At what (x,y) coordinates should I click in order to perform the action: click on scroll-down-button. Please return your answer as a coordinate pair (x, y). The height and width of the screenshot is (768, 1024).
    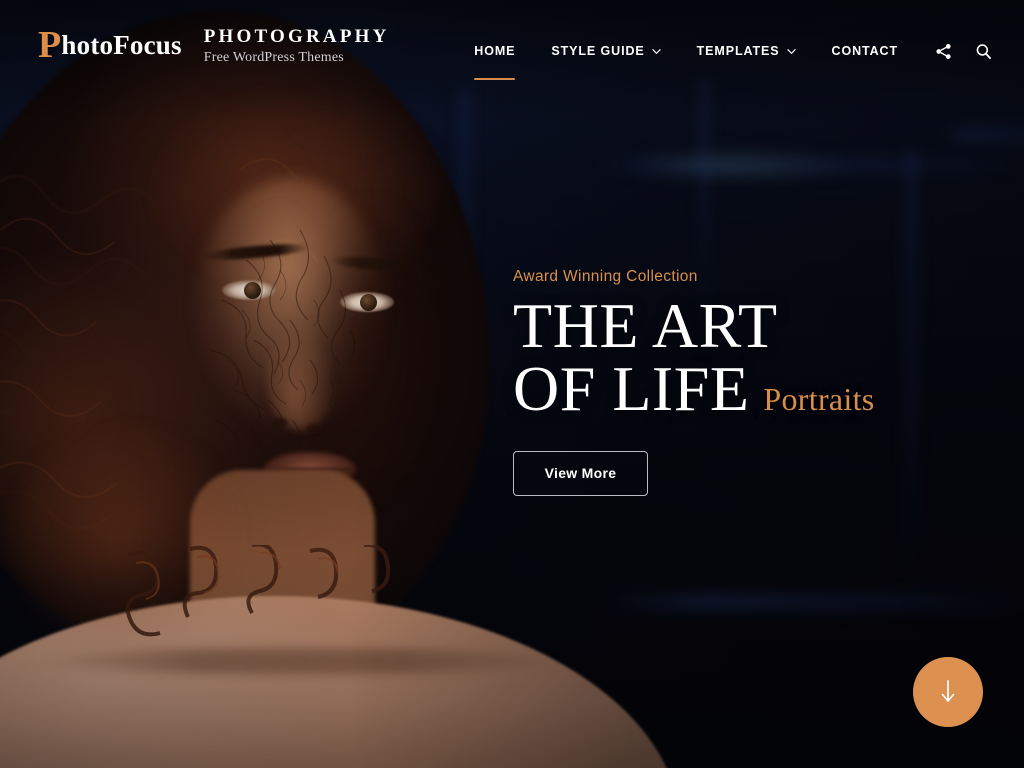
    Looking at the image, I should click on (948, 692).